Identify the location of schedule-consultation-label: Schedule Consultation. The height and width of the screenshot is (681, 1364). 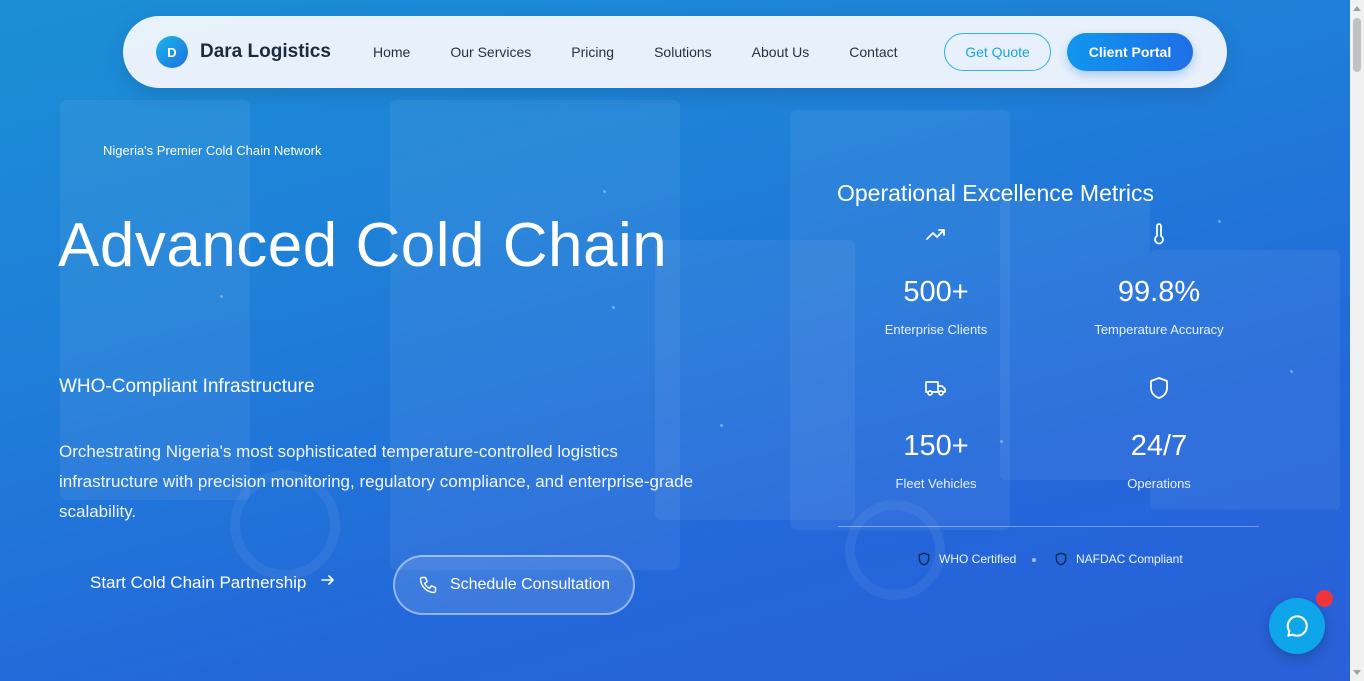
(530, 584).